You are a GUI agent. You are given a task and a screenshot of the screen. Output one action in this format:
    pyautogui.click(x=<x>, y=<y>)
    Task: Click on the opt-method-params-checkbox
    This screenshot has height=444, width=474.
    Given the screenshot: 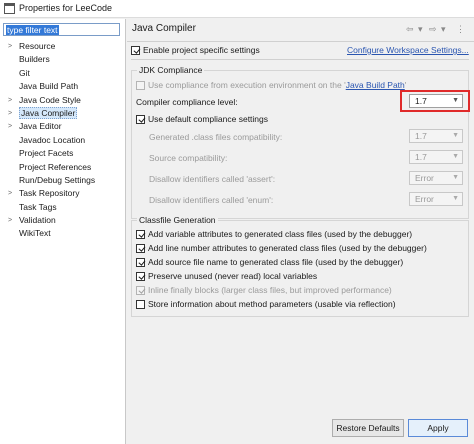 What is the action you would take?
    pyautogui.click(x=140, y=304)
    